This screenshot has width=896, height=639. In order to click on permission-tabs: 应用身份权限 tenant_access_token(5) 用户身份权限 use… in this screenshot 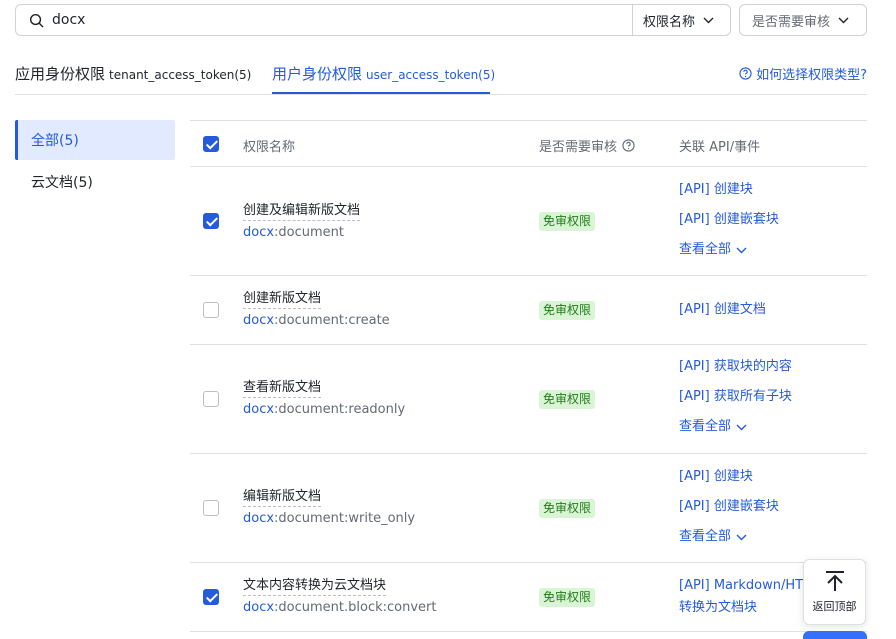, I will do `click(441, 73)`.